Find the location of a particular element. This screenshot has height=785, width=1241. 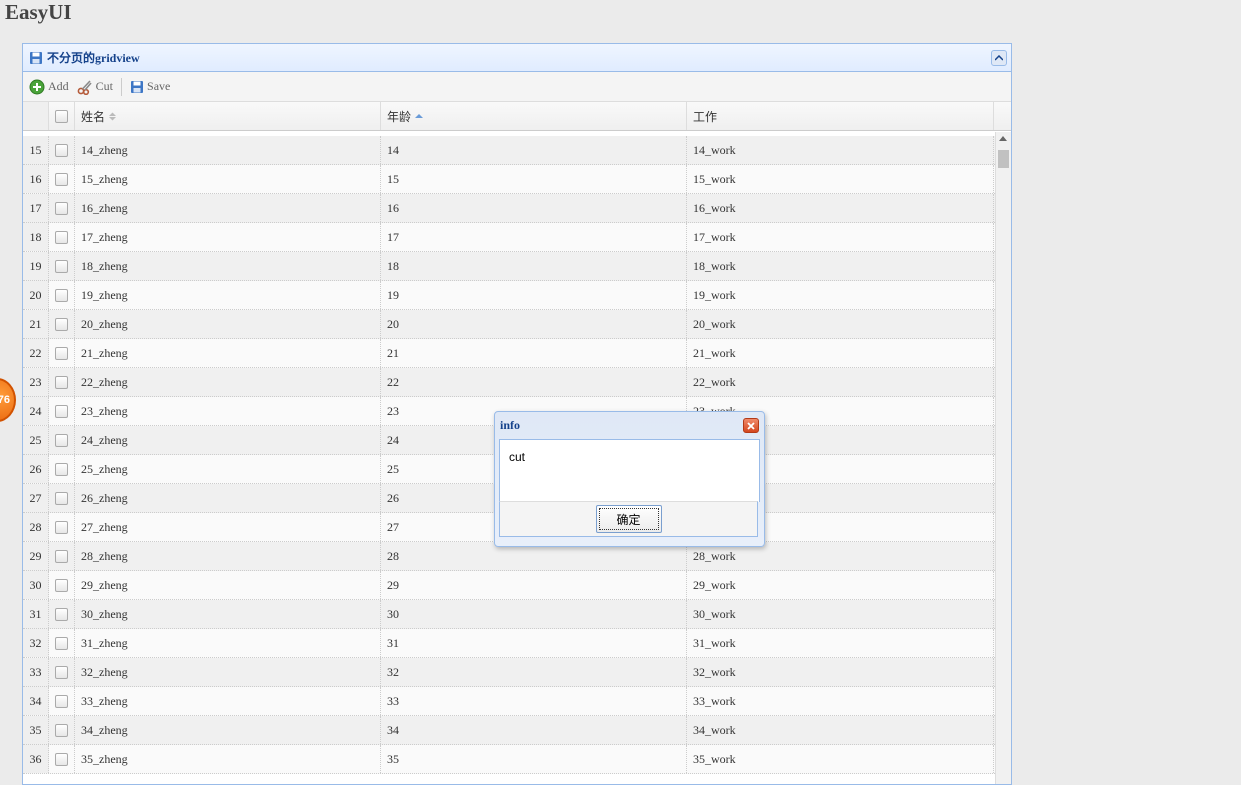

table-row: 15 14_zheng 14 14_work is located at coordinates (509, 150).